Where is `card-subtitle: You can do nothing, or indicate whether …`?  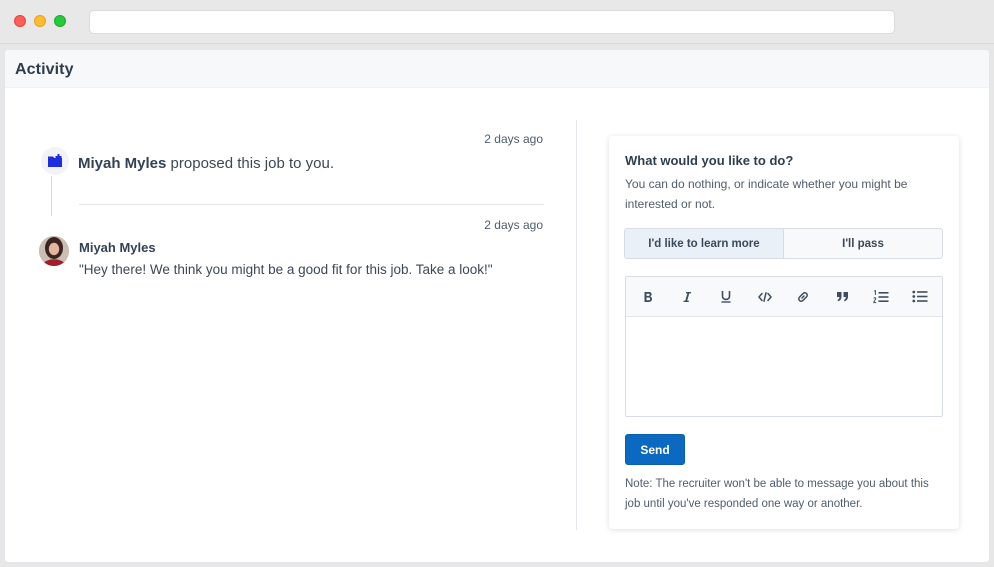 card-subtitle: You can do nothing, or indicate whether … is located at coordinates (766, 194).